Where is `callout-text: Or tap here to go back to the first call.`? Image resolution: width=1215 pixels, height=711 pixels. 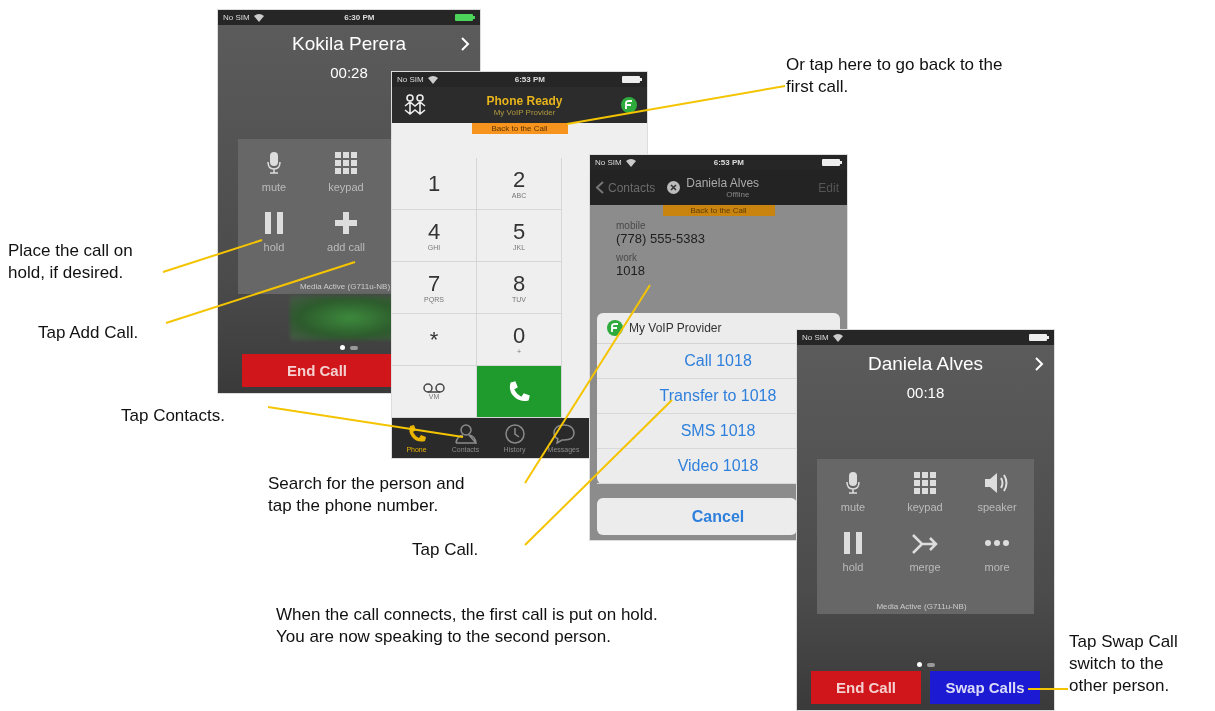
callout-text: Or tap here to go back to the first call. is located at coordinates (895, 76).